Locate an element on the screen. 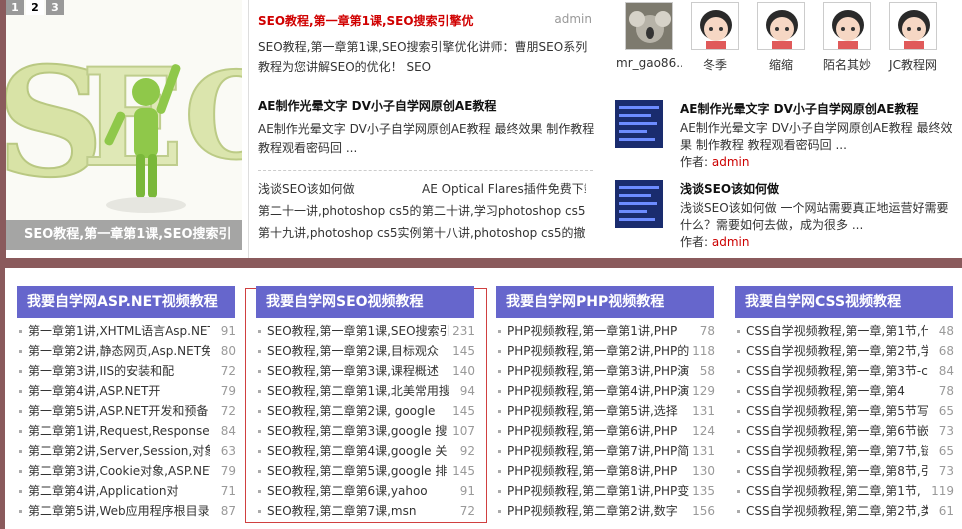  item-link: SEO教程,第二章第5课,google 排 is located at coordinates (358, 471).